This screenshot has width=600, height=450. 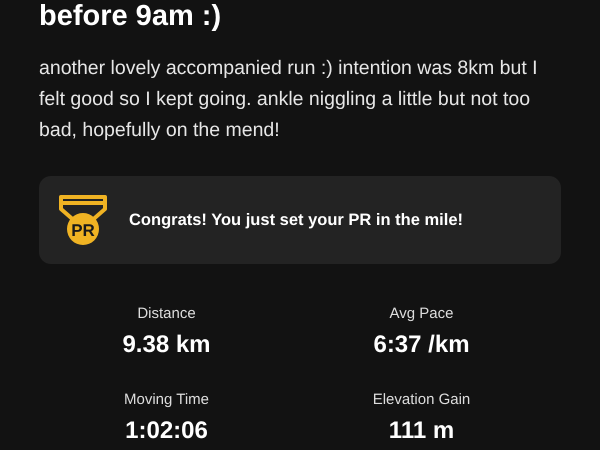 I want to click on achievement-message: Congrats! You just set your PR in the mile!, so click(x=296, y=220).